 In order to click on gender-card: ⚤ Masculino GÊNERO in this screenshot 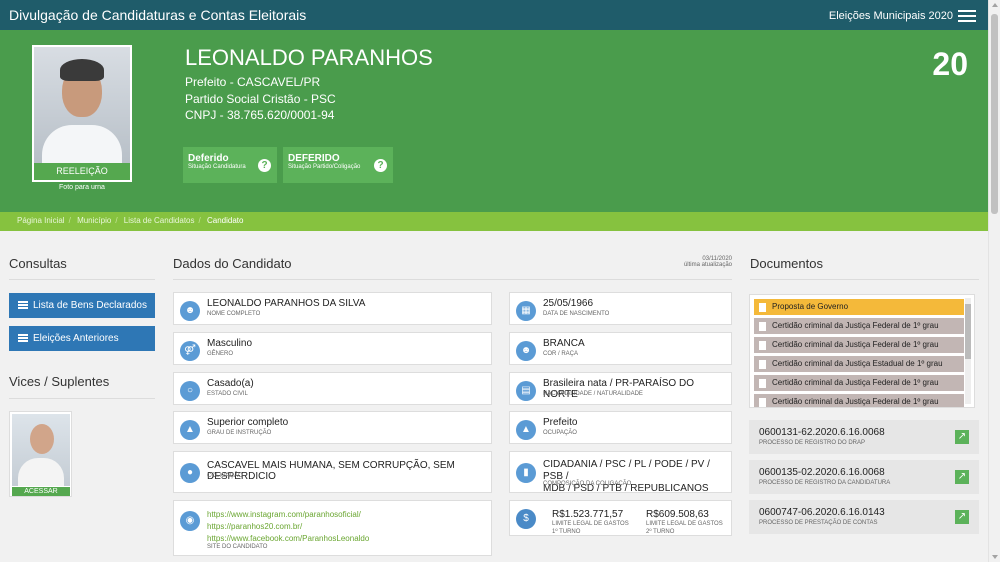, I will do `click(332, 348)`.